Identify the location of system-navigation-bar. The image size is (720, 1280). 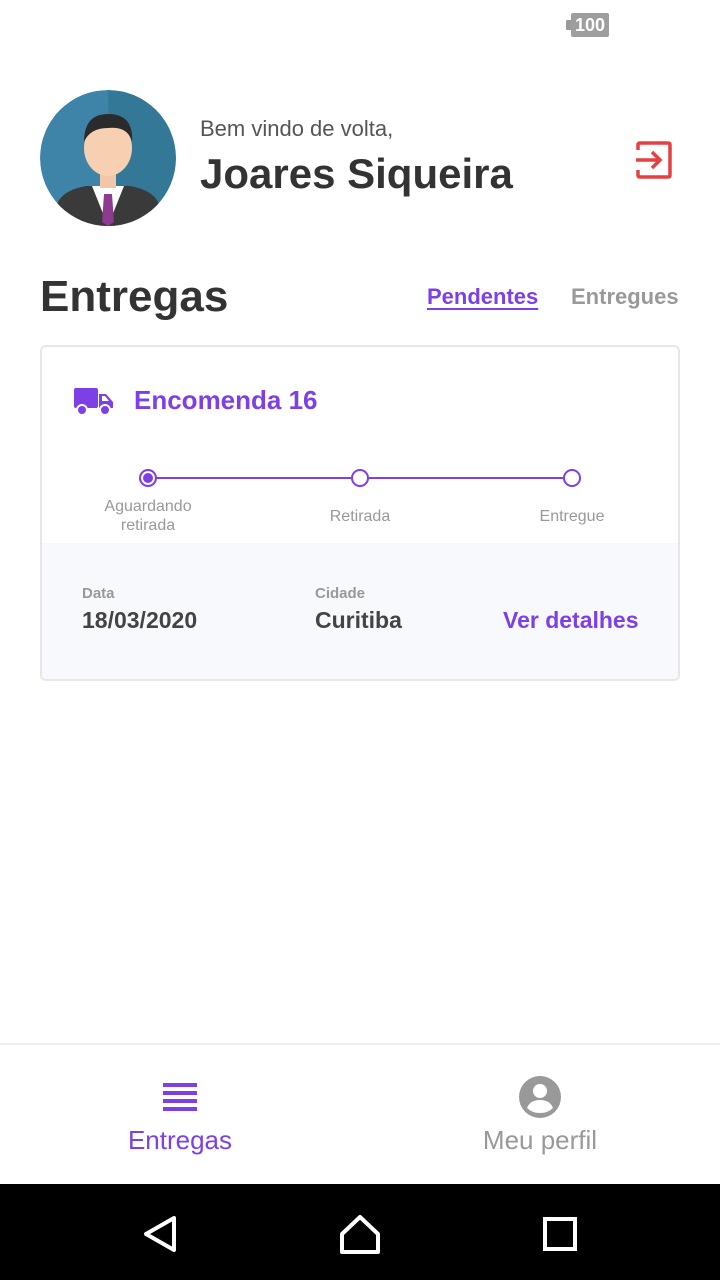
(360, 1232).